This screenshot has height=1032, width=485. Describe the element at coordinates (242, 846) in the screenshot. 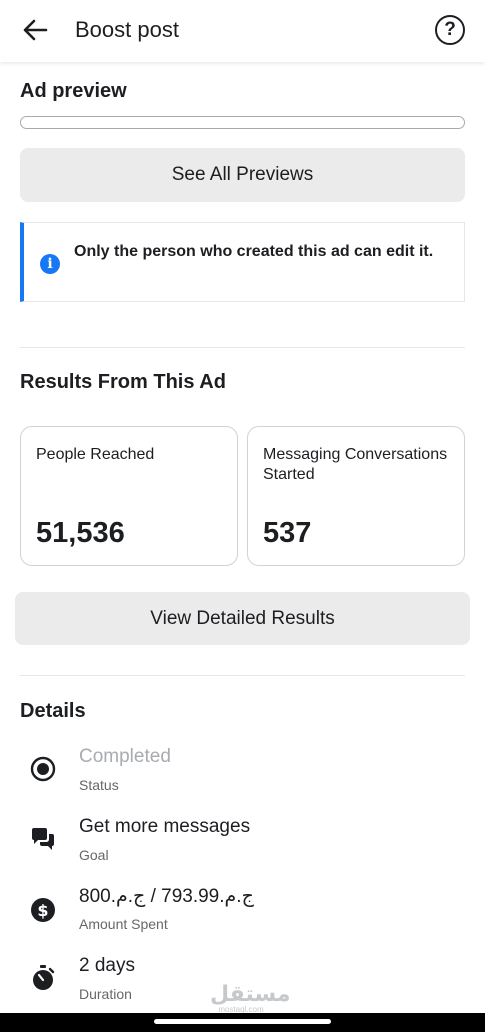

I see `goal-row: Get more messages Goal` at that location.